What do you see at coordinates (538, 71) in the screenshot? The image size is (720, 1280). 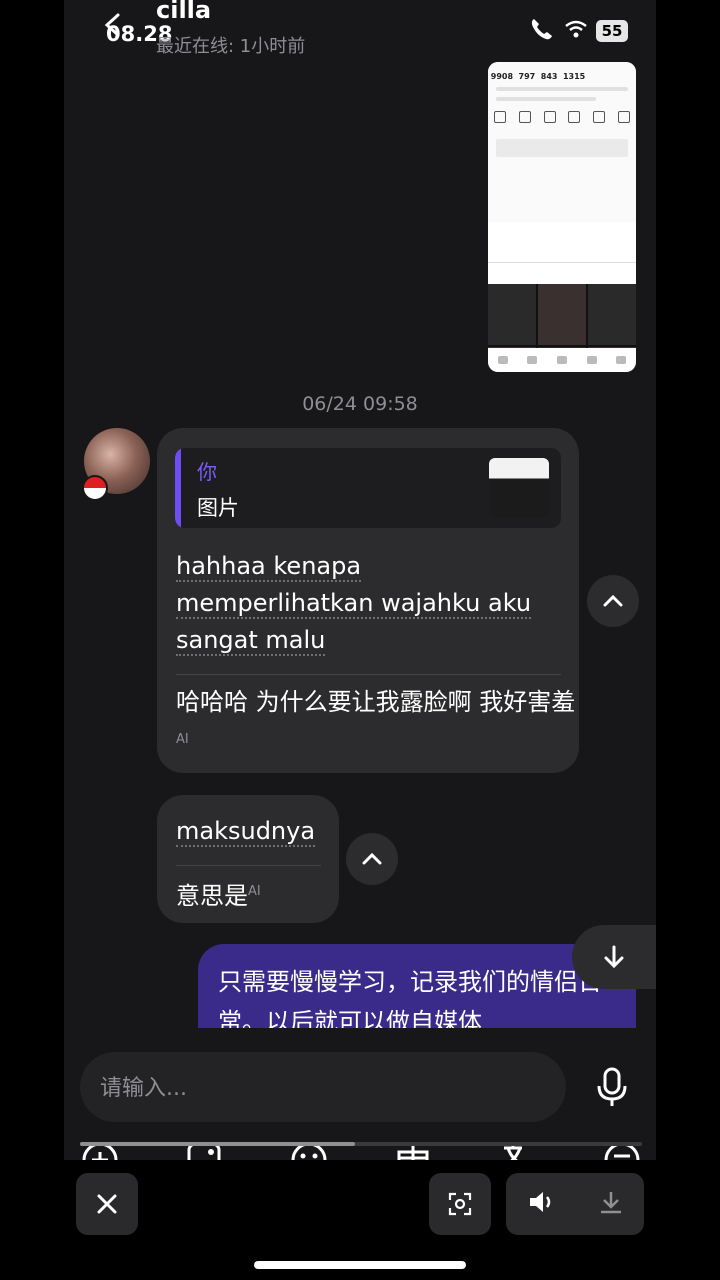 I see `shared-image-stats: 9908 797 843 1315` at bounding box center [538, 71].